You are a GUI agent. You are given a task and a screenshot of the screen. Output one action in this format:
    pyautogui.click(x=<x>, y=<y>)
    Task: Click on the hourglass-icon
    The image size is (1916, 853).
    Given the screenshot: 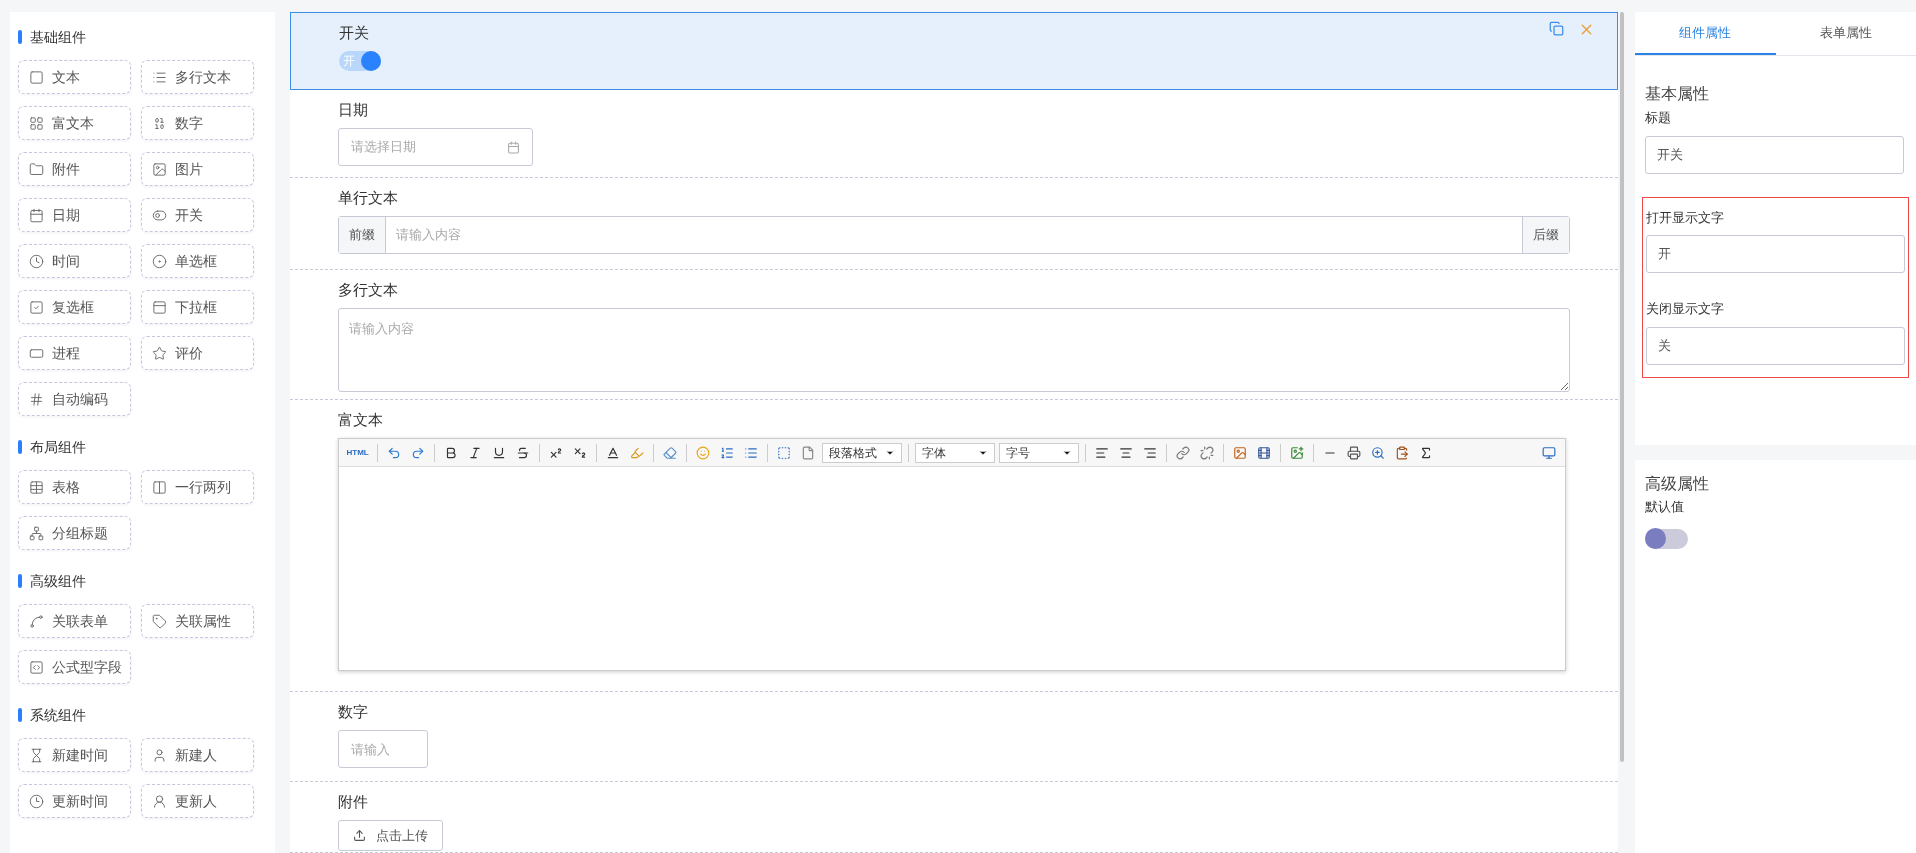 What is the action you would take?
    pyautogui.click(x=36, y=755)
    